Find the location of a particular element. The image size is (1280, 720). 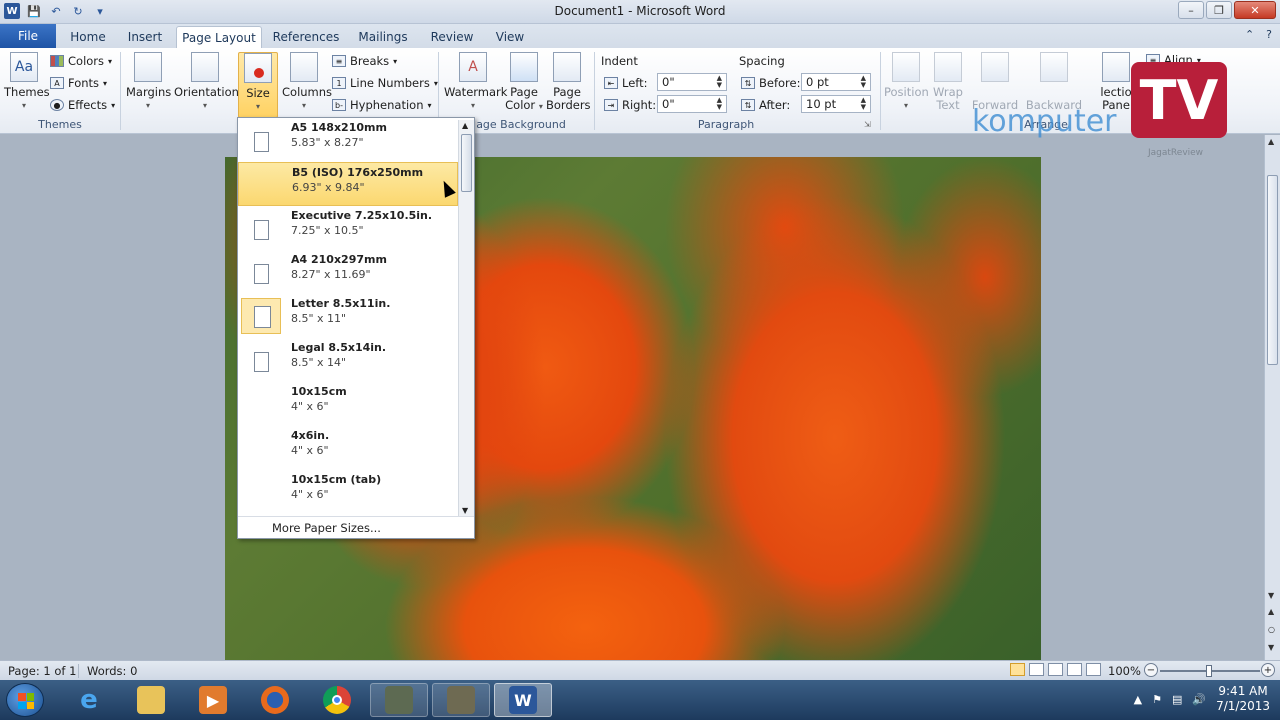

network-icon: ▤ is located at coordinates (1177, 699).